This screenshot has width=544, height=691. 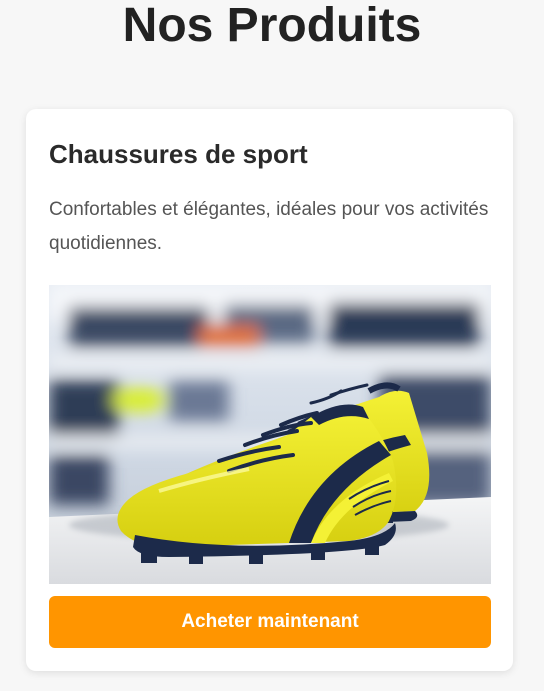 What do you see at coordinates (272, 26) in the screenshot?
I see `page-title: Nos Produits` at bounding box center [272, 26].